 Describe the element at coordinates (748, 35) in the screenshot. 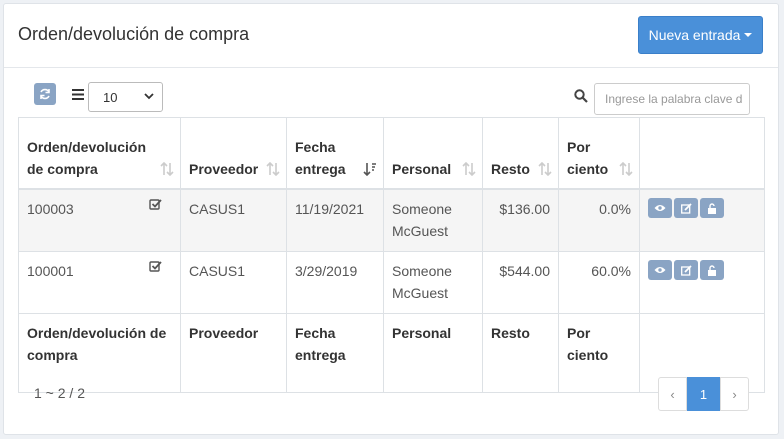

I see `caret-down-icon` at that location.